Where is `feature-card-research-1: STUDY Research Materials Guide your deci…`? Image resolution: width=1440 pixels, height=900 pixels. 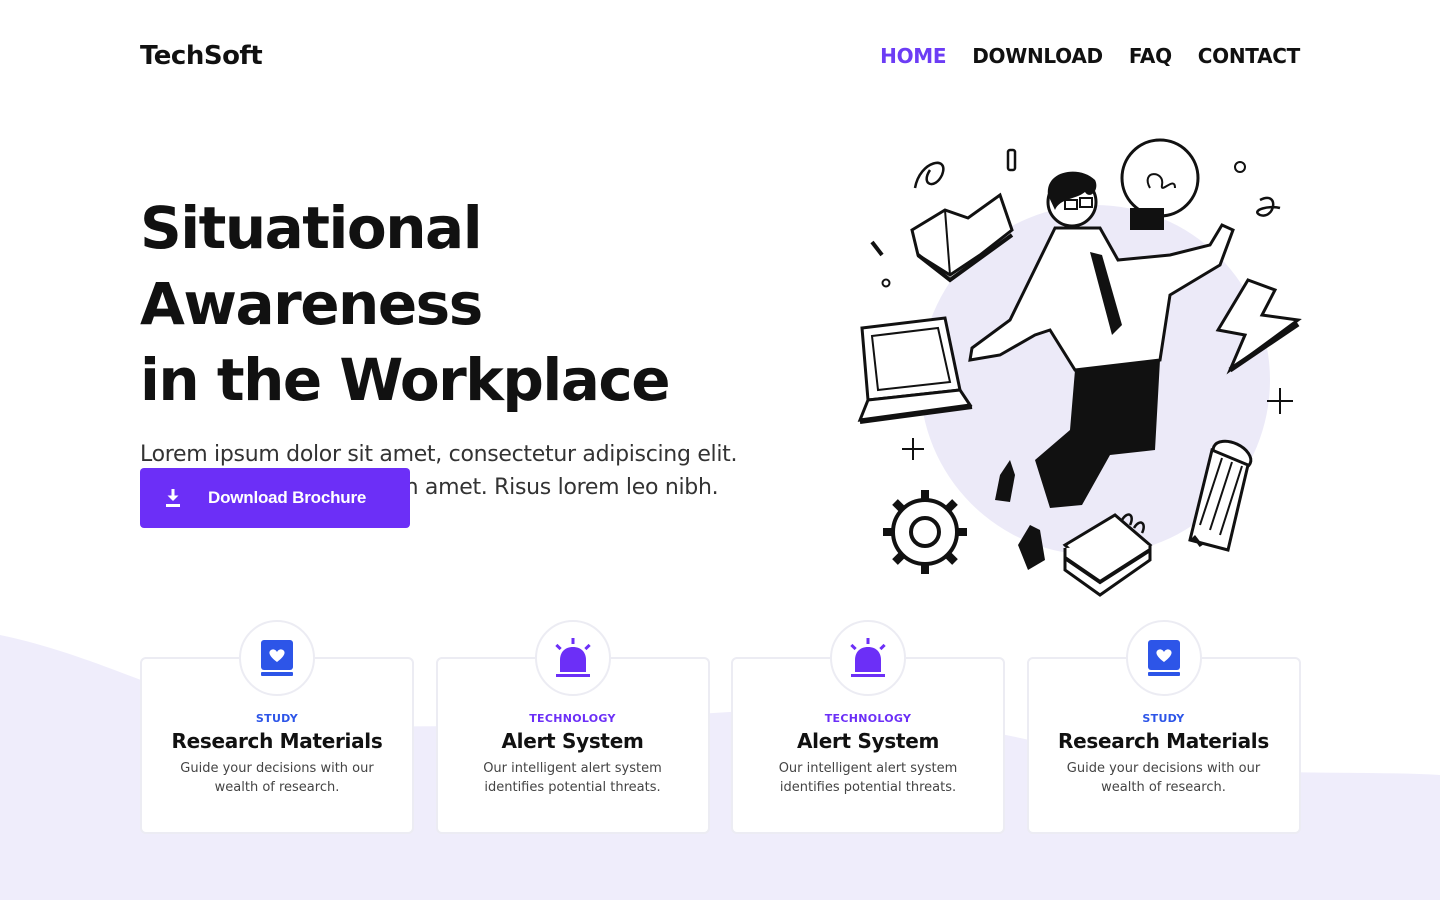
feature-card-research-1: STUDY Research Materials Guide your deci… is located at coordinates (277, 727).